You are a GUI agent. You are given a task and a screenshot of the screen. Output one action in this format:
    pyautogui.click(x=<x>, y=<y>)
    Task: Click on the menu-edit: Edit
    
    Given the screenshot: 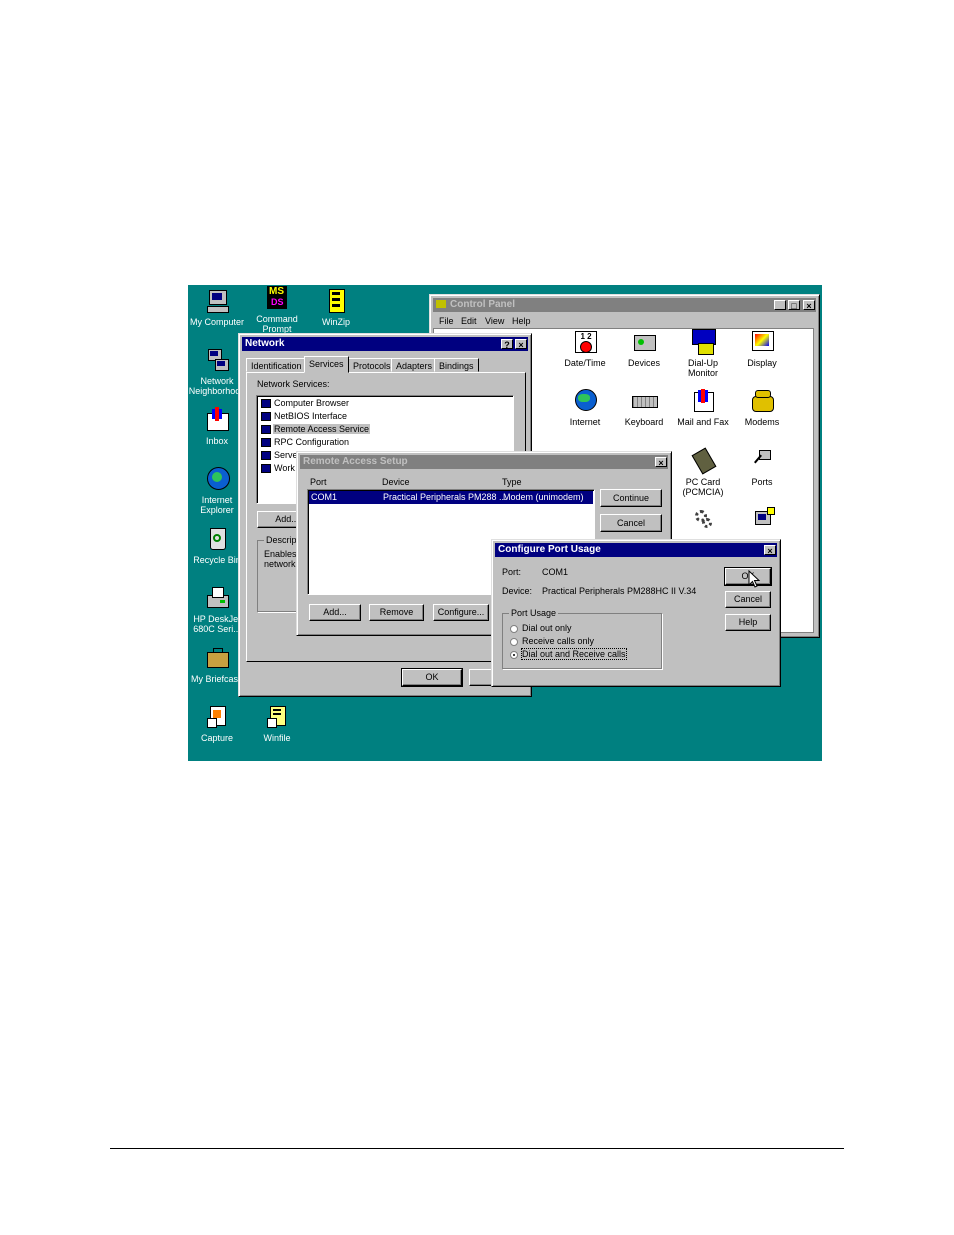 What is the action you would take?
    pyautogui.click(x=469, y=321)
    